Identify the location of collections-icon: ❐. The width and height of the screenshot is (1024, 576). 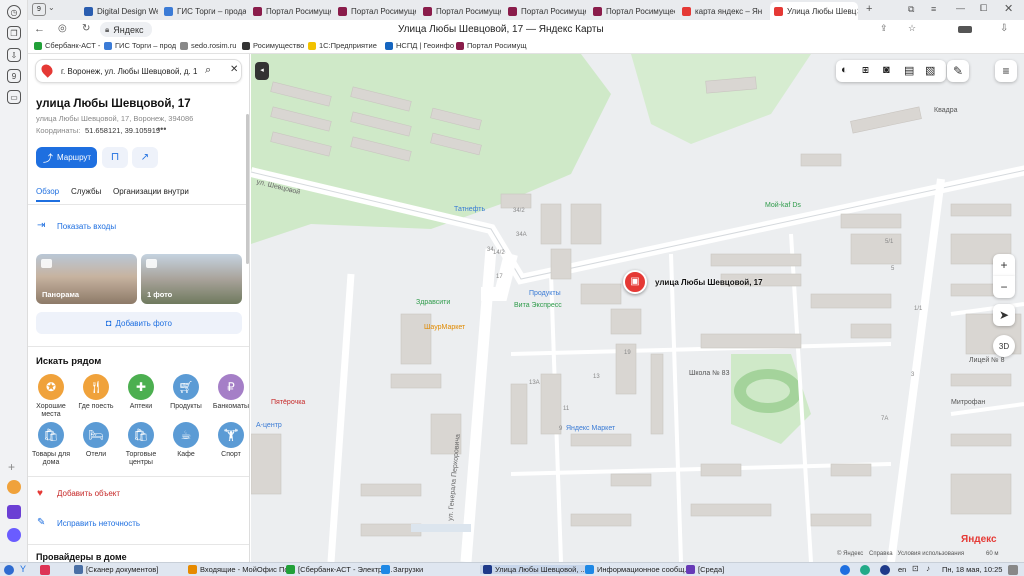
(14, 33).